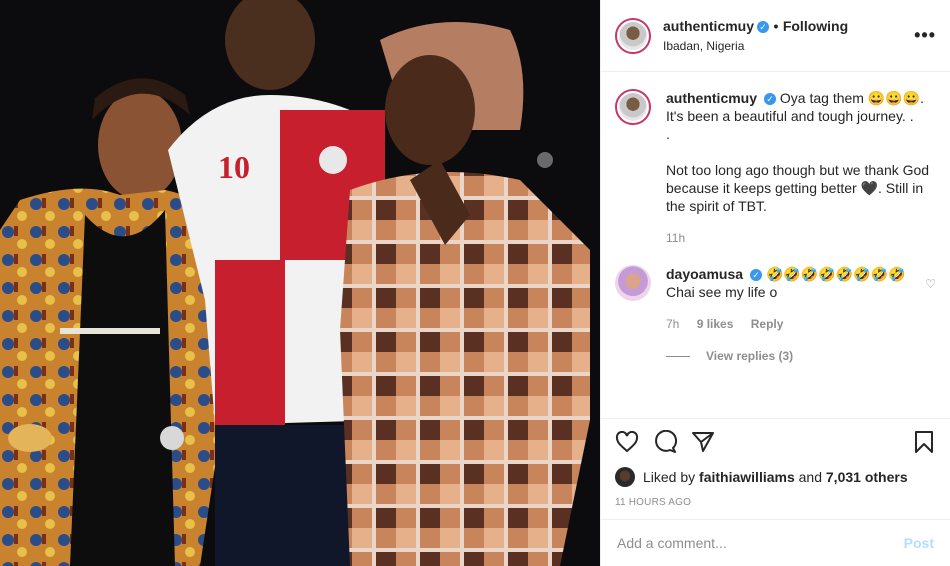 The height and width of the screenshot is (566, 950). What do you see at coordinates (925, 35) in the screenshot?
I see `more-options-icon: •••` at bounding box center [925, 35].